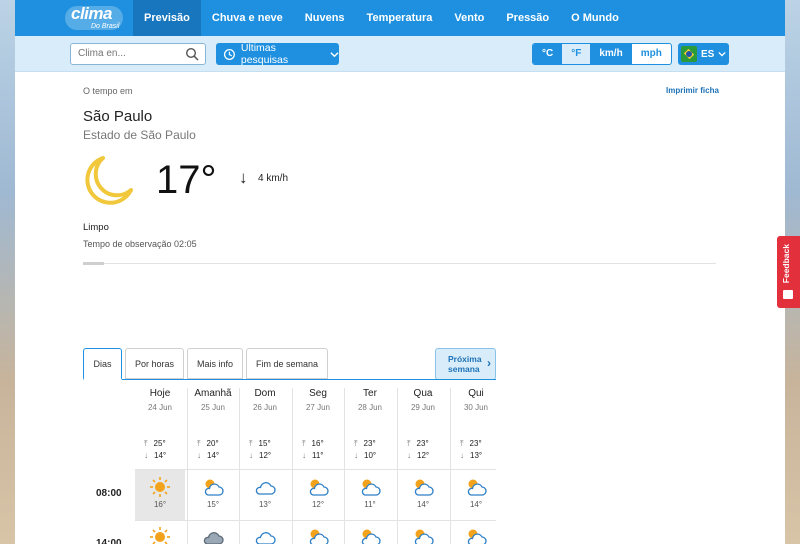  Describe the element at coordinates (527, 18) in the screenshot. I see `nav-item-pressao: Pressão` at that location.